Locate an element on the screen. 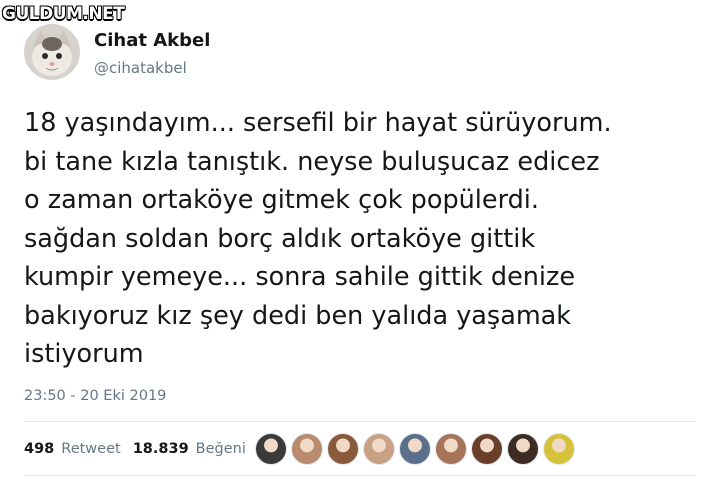  divider-bottom is located at coordinates (360, 475).